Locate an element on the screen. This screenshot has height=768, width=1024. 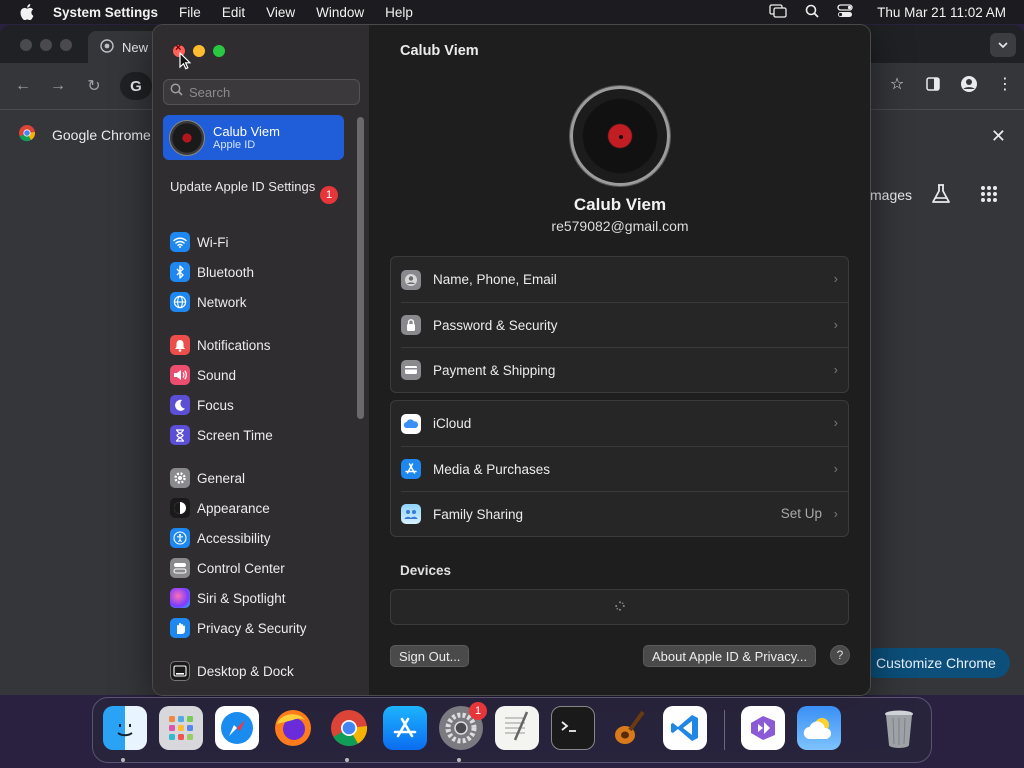
sidebar-item-wifi: Wi-Fi is located at coordinates (199, 242).